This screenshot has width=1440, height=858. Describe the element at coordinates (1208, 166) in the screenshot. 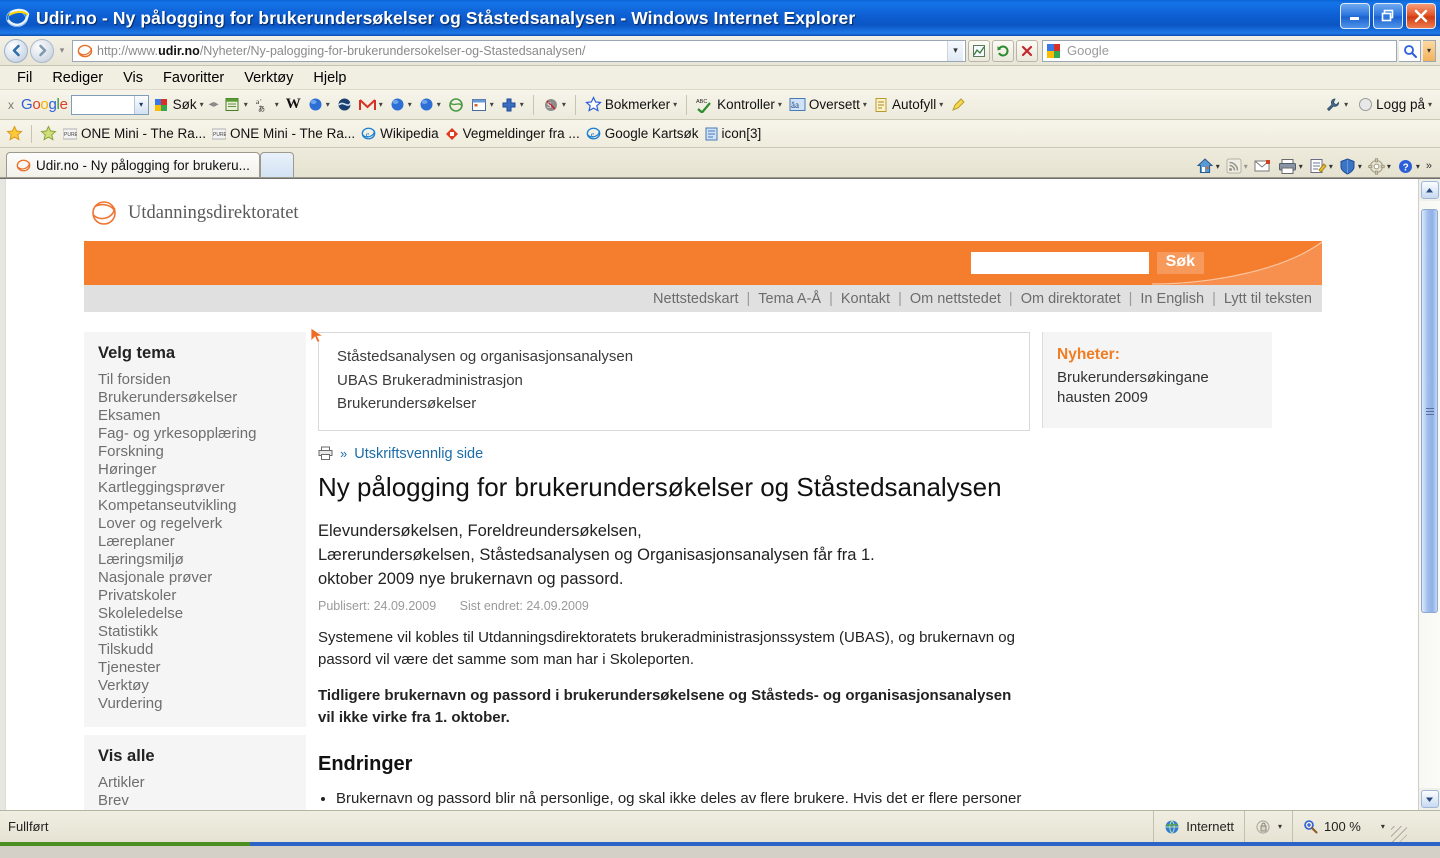

I see `home-button: ▾` at that location.